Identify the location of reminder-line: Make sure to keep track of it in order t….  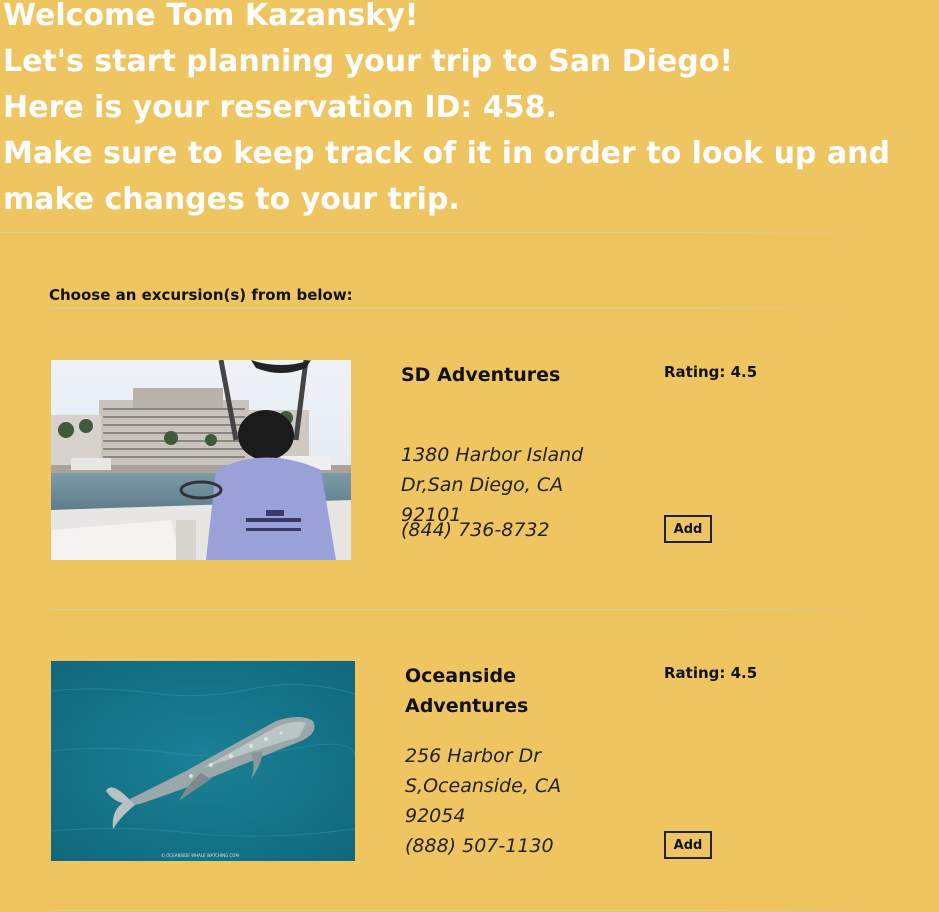
(446, 176).